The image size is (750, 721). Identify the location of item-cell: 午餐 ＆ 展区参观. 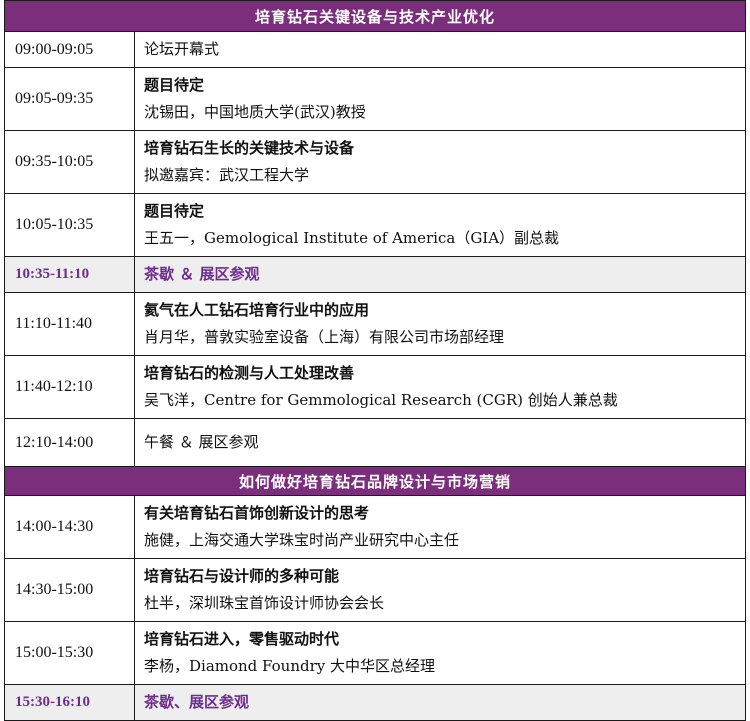
(440, 442).